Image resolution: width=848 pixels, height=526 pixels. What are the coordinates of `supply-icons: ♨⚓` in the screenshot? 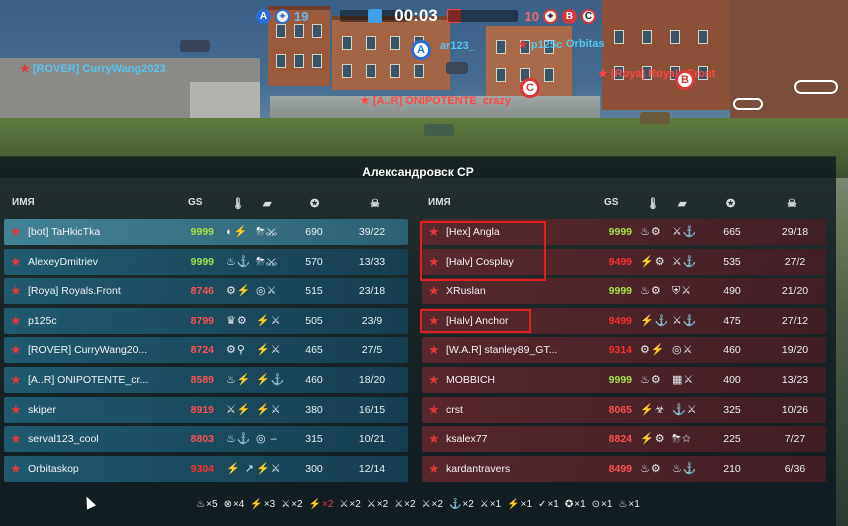 It's located at (239, 261).